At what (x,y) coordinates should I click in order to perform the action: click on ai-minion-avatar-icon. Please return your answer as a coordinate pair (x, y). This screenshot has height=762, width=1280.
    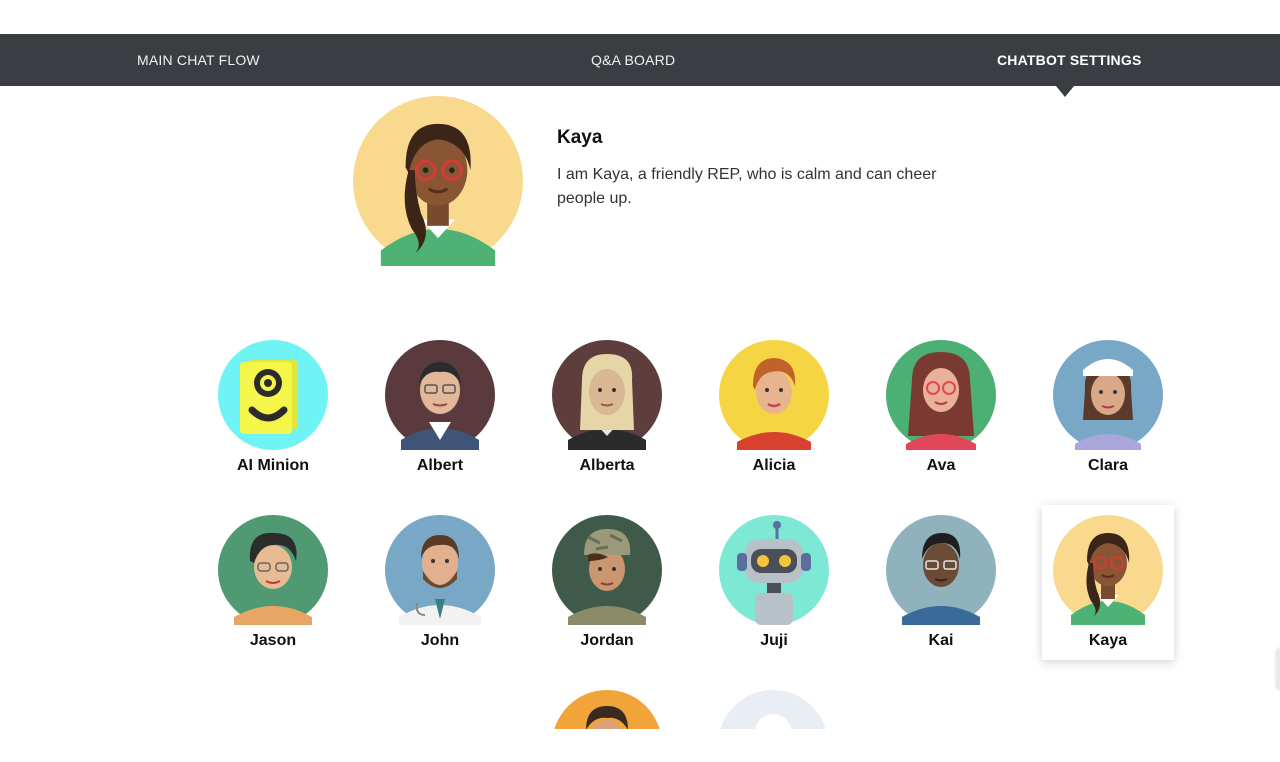
    Looking at the image, I should click on (273, 395).